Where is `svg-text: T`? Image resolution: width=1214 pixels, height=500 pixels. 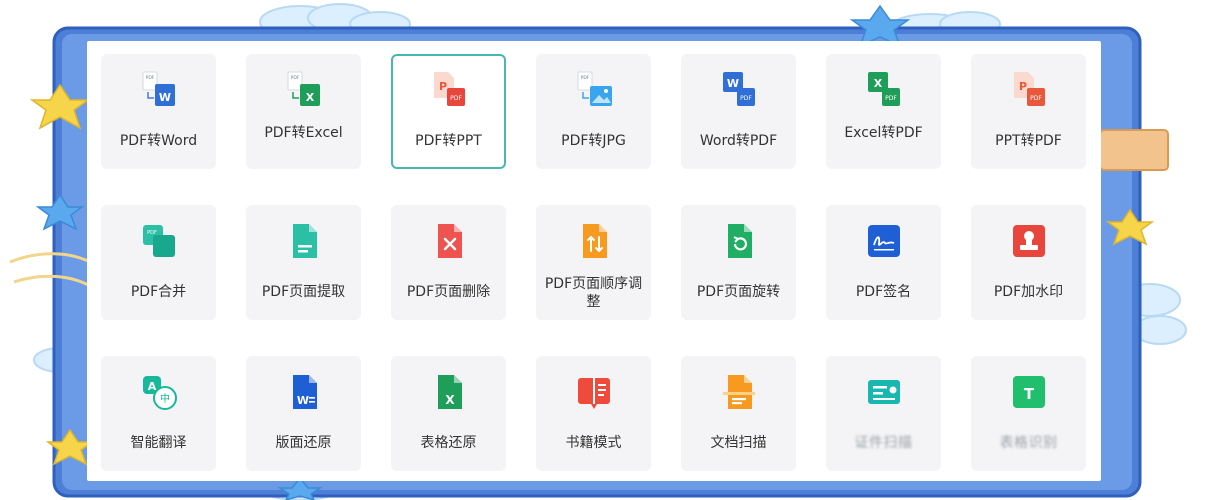
svg-text: T is located at coordinates (1028, 394).